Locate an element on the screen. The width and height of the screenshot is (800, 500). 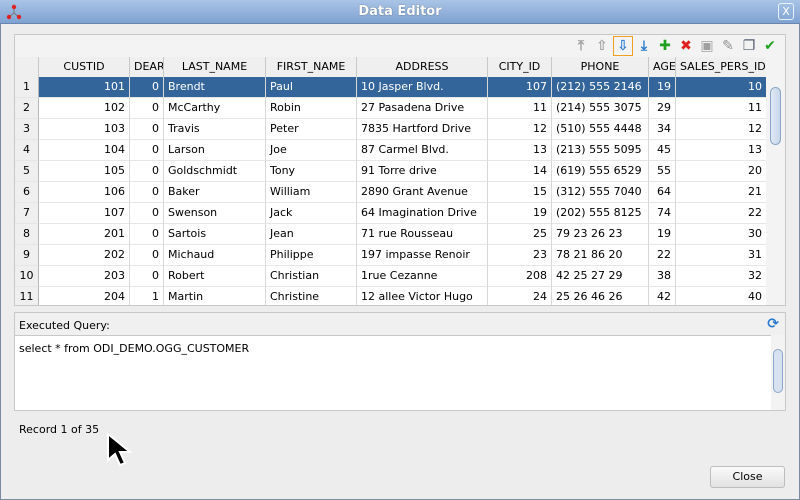
table-cell: 208 is located at coordinates (520, 276).